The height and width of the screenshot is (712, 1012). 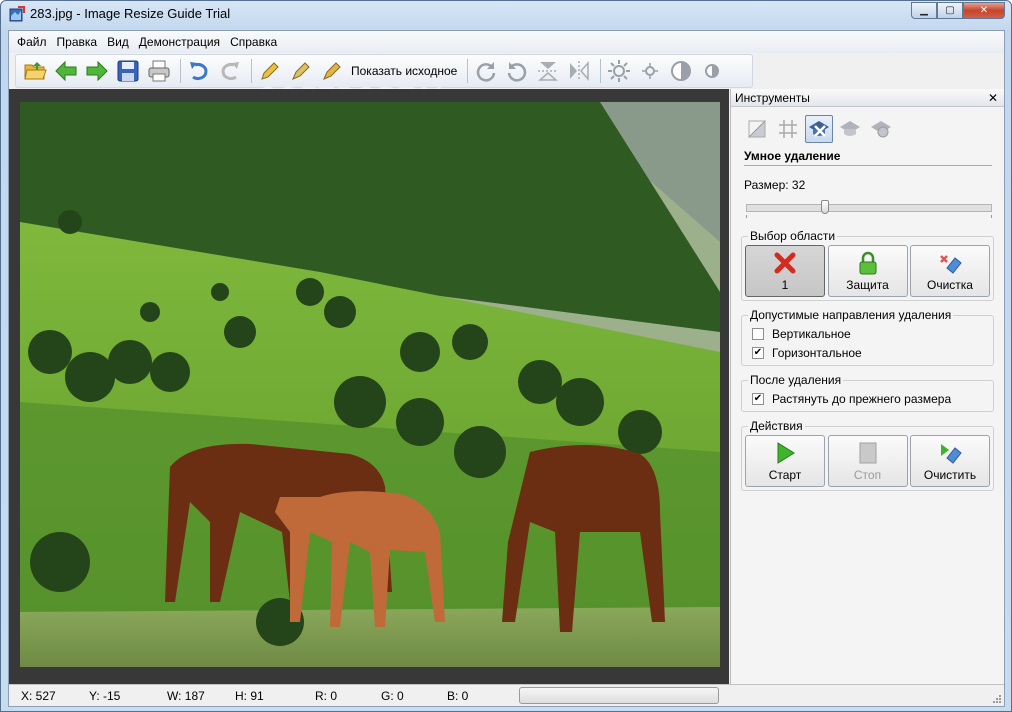 I want to click on redo-button, so click(x=230, y=71).